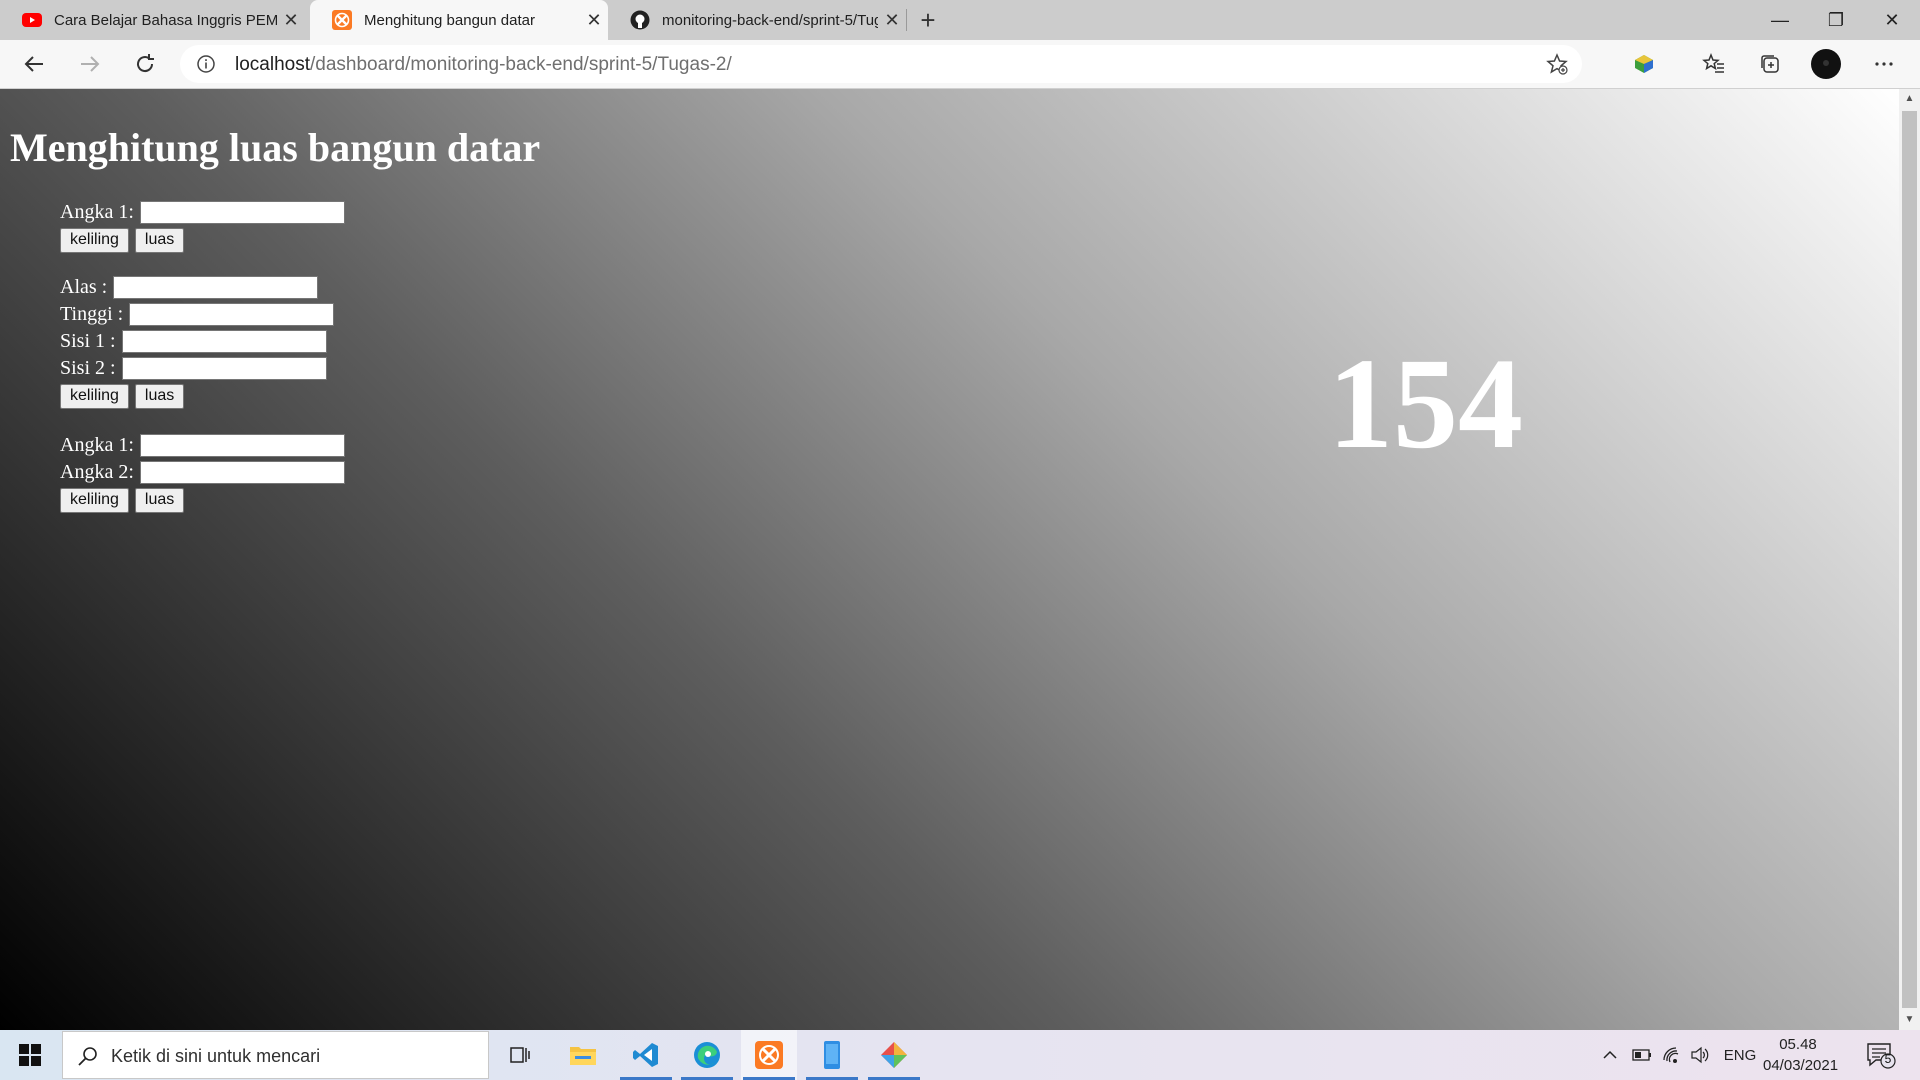 The image size is (1920, 1080). Describe the element at coordinates (906, 20) in the screenshot. I see `tab-separator` at that location.